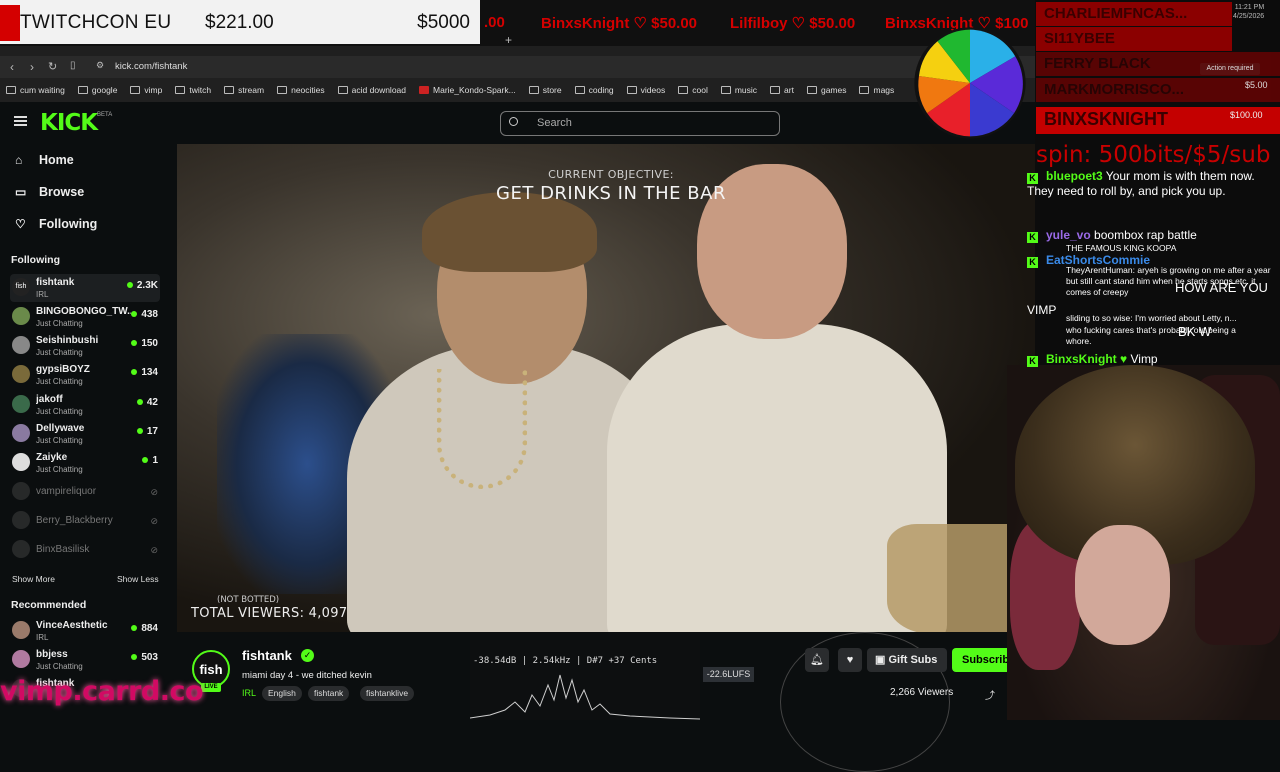 The height and width of the screenshot is (772, 1280). What do you see at coordinates (146, 90) in the screenshot?
I see `bookmark-item: vimp` at bounding box center [146, 90].